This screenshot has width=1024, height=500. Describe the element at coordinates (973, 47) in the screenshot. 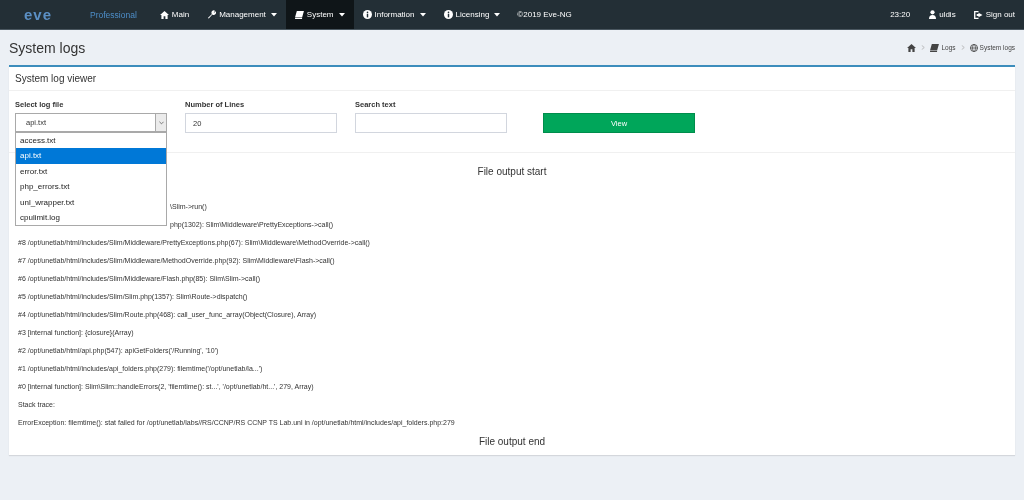

I see `globe-icon` at that location.